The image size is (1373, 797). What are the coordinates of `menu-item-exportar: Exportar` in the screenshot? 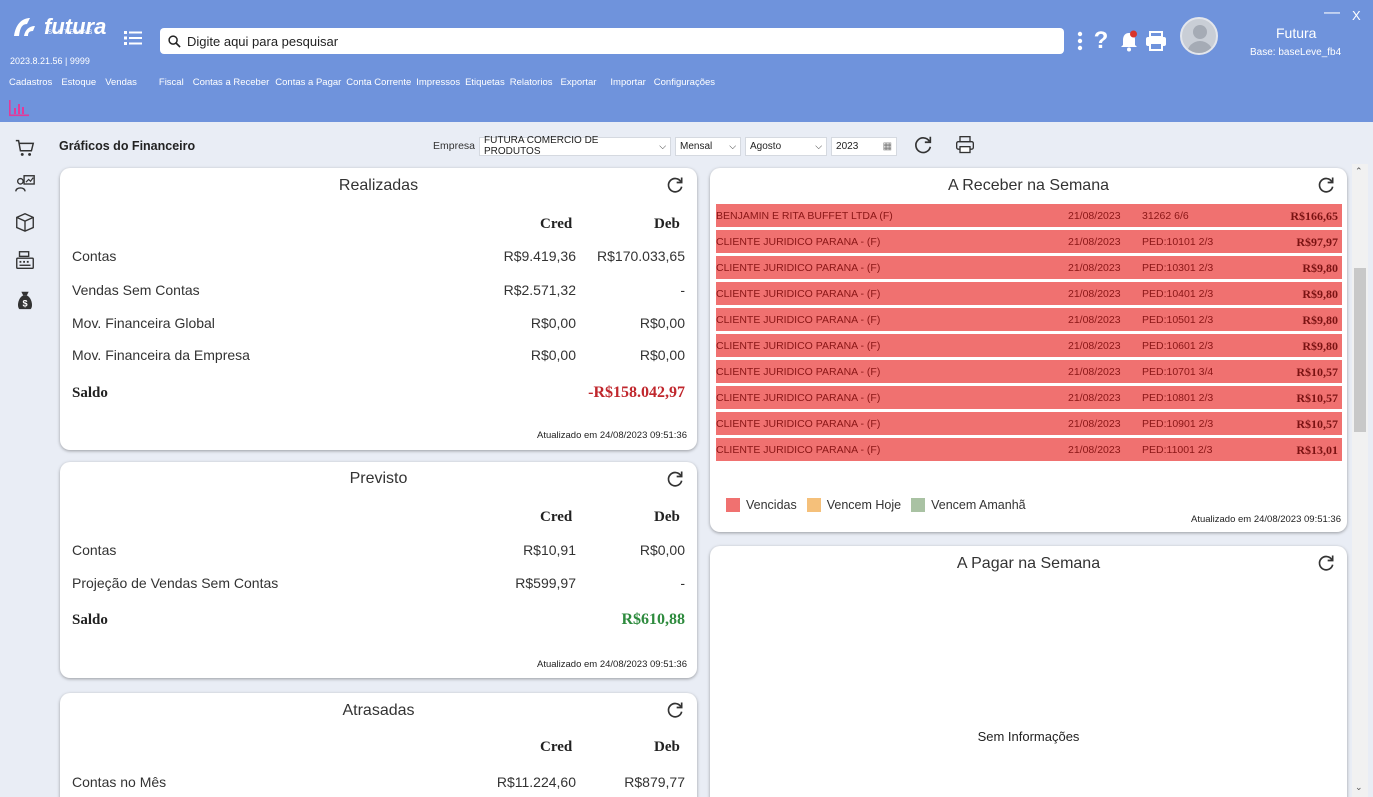 It's located at (578, 82).